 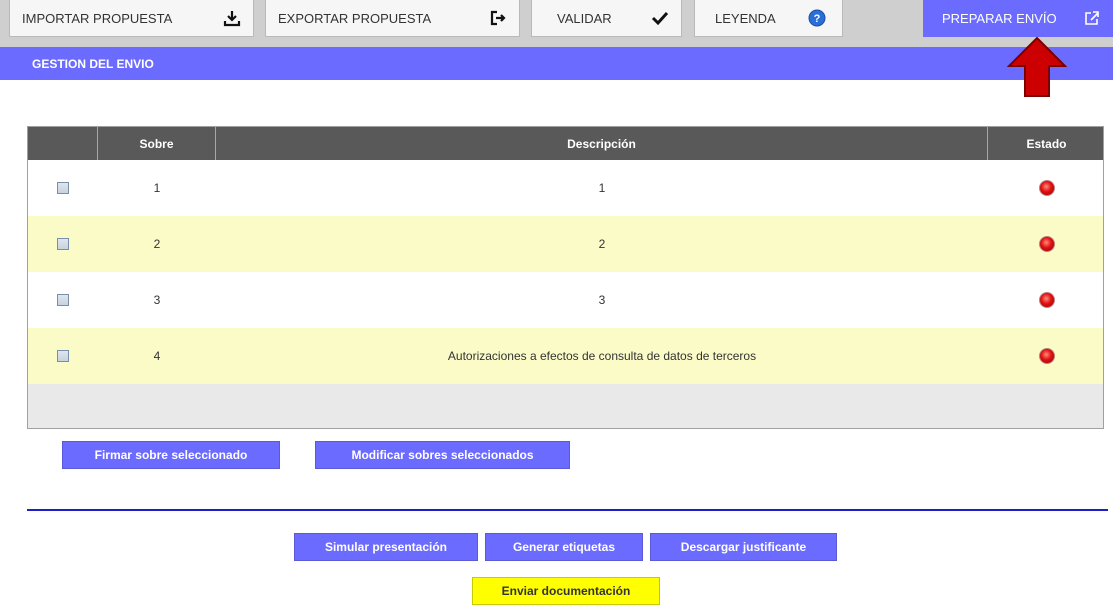 I want to click on modify-selected-button: Modificar sobres seleccionados, so click(x=442, y=455).